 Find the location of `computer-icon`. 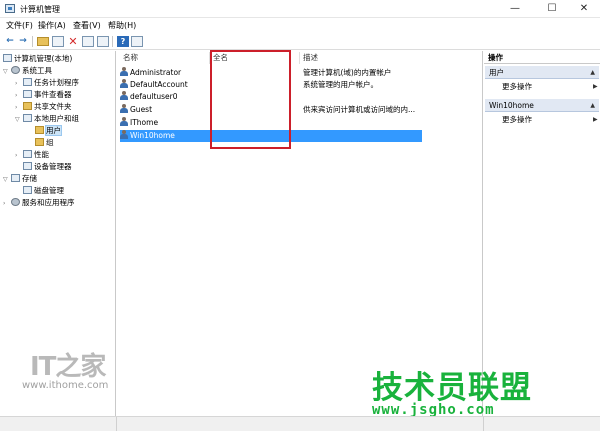

computer-icon is located at coordinates (7, 58).